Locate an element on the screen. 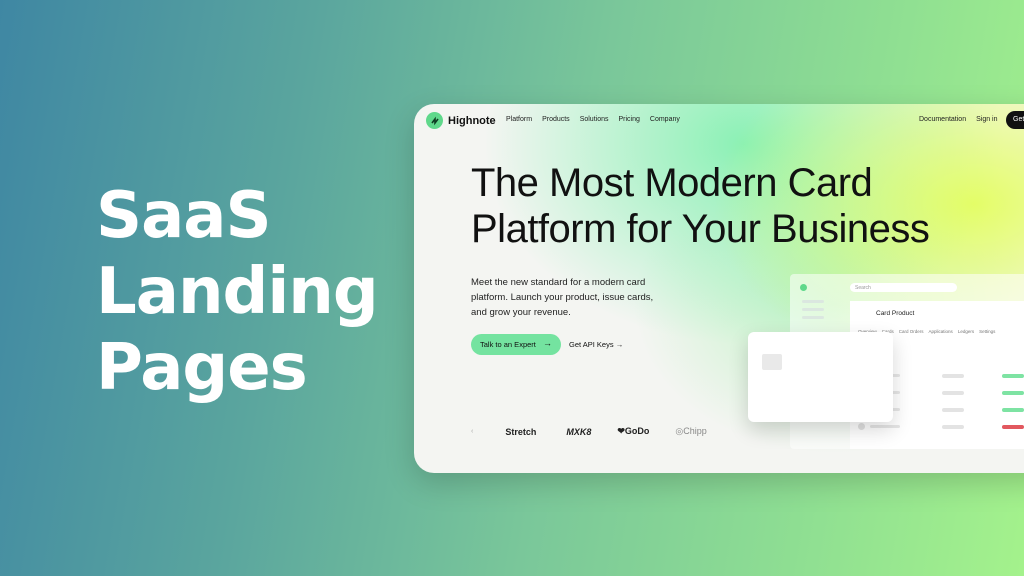 Image resolution: width=1024 pixels, height=576 pixels. nav-right: Documentation Sign in is located at coordinates (958, 119).